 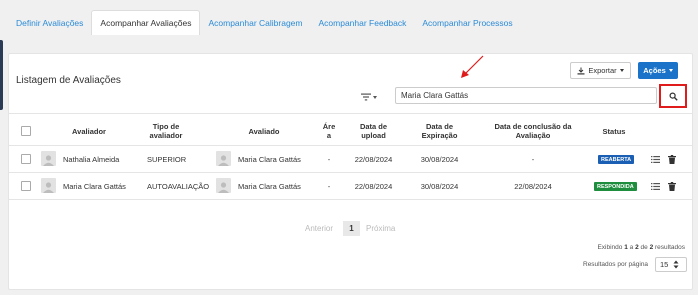 I want to click on summary-from: 1, so click(x=626, y=247).